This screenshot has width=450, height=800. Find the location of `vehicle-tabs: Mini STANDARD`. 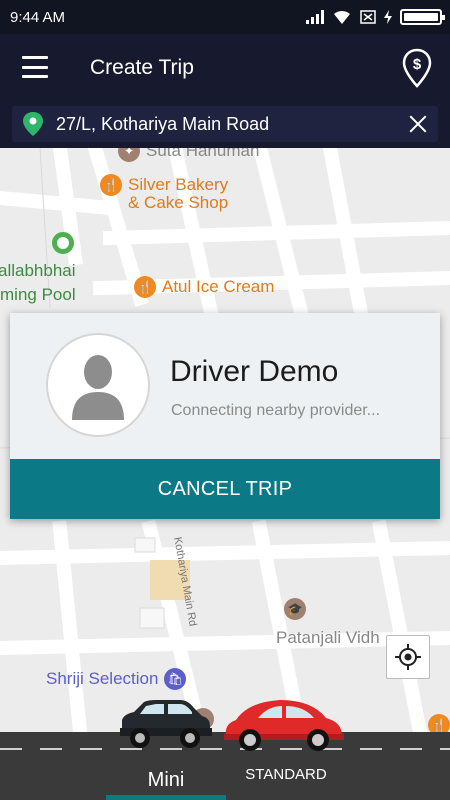

vehicle-tabs: Mini STANDARD is located at coordinates (225, 780).